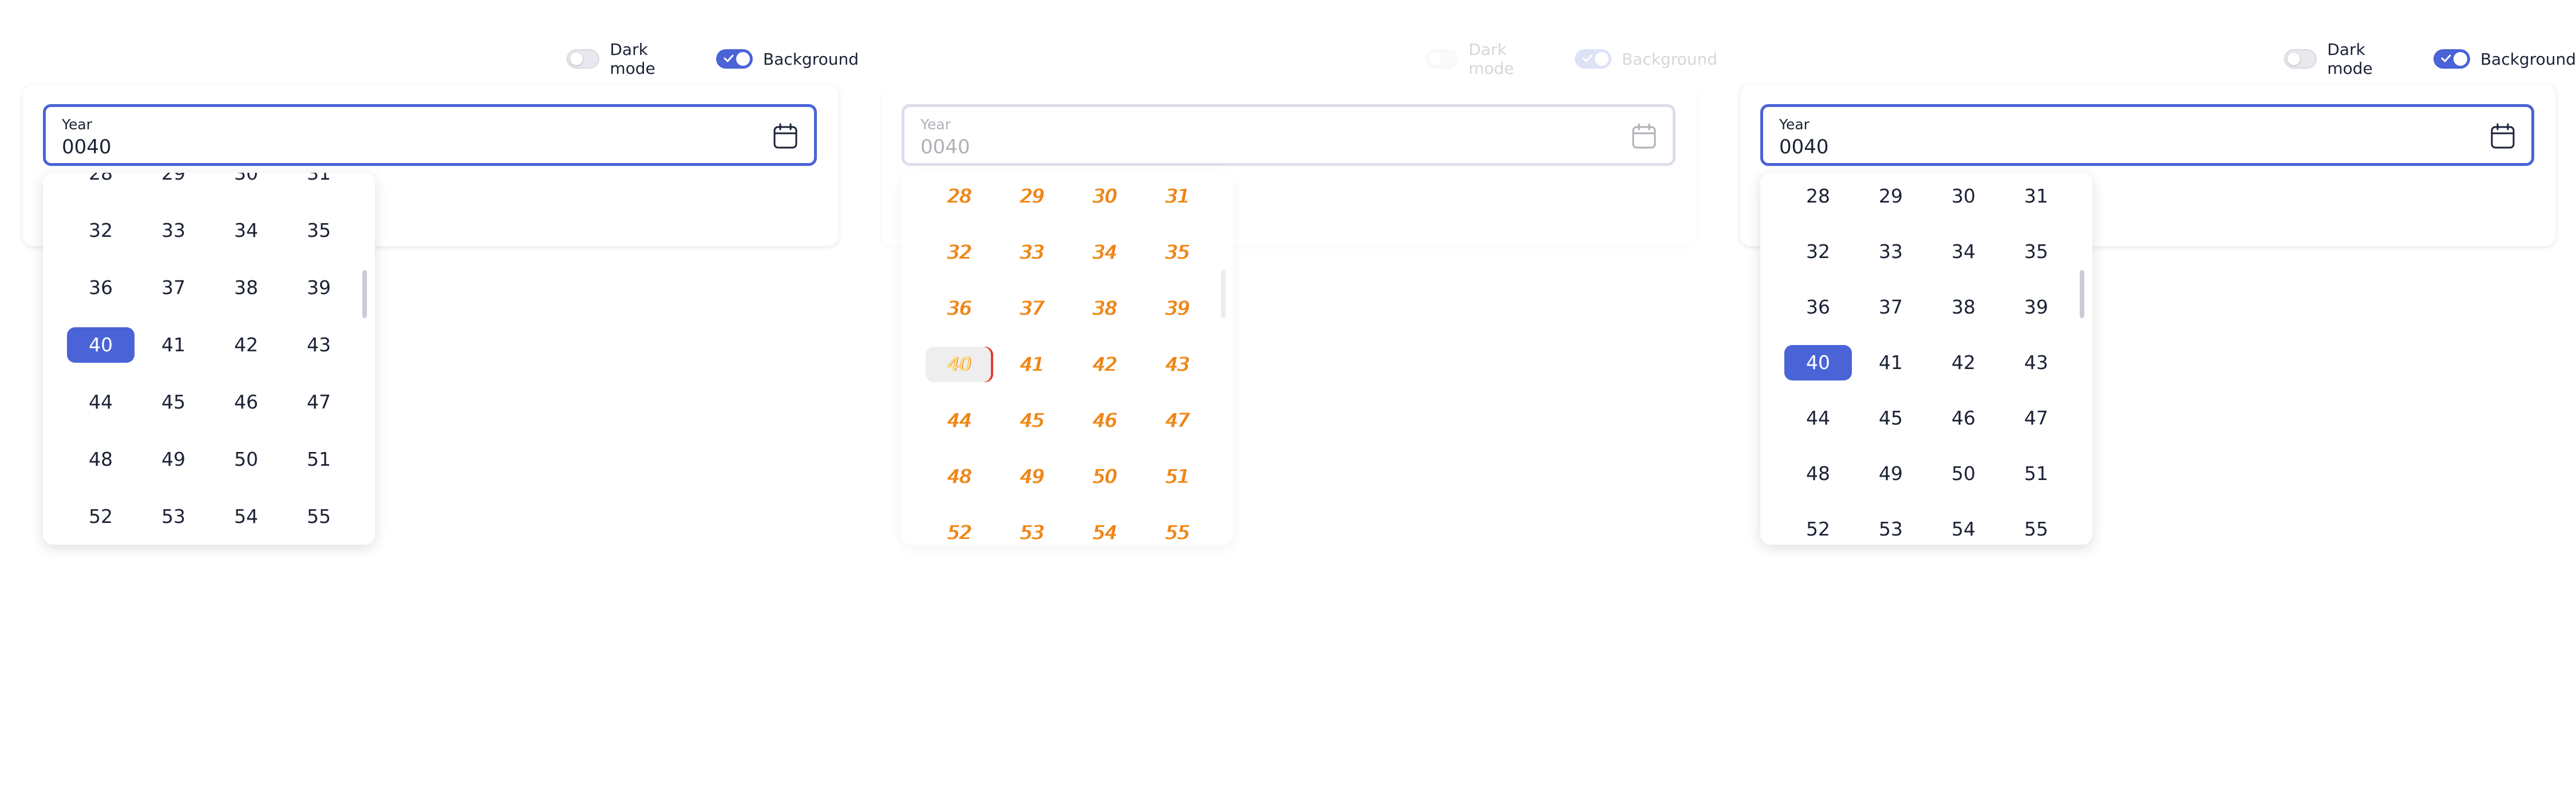  Describe the element at coordinates (1289, 135) in the screenshot. I see `year-field: Year 0040` at that location.